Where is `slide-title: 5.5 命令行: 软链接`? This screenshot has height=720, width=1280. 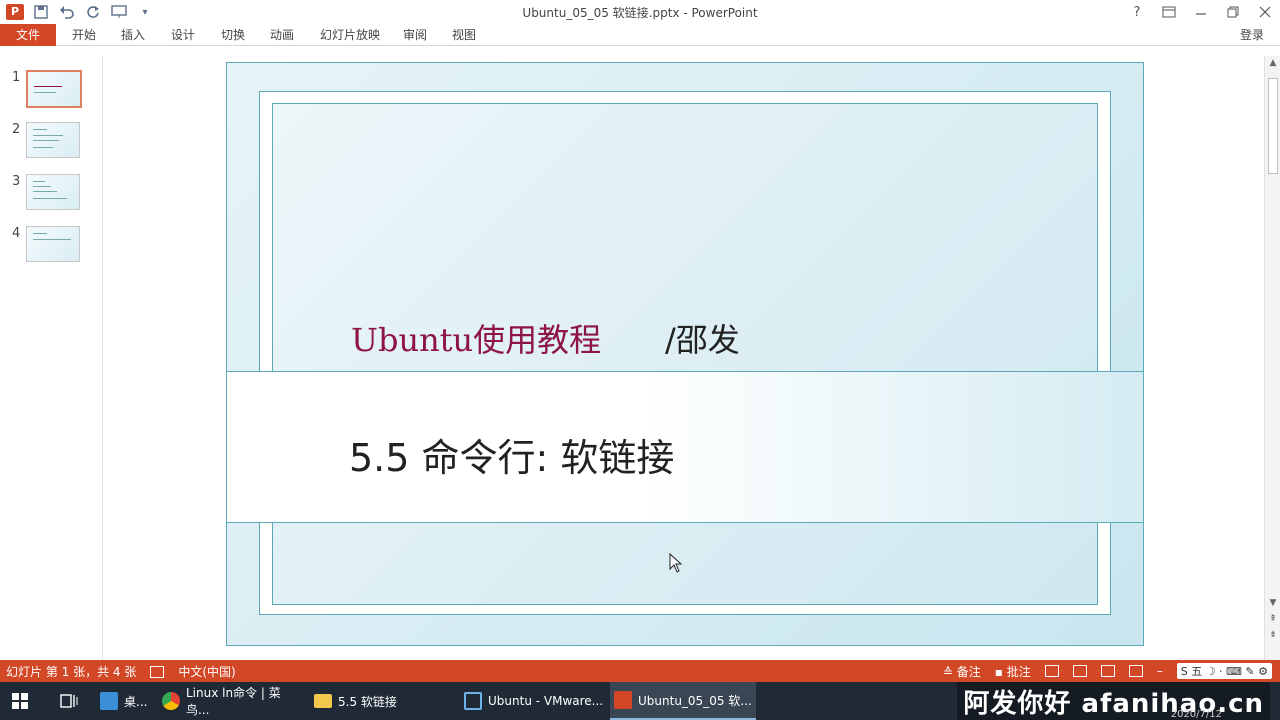 slide-title: 5.5 命令行: 软链接 is located at coordinates (511, 454).